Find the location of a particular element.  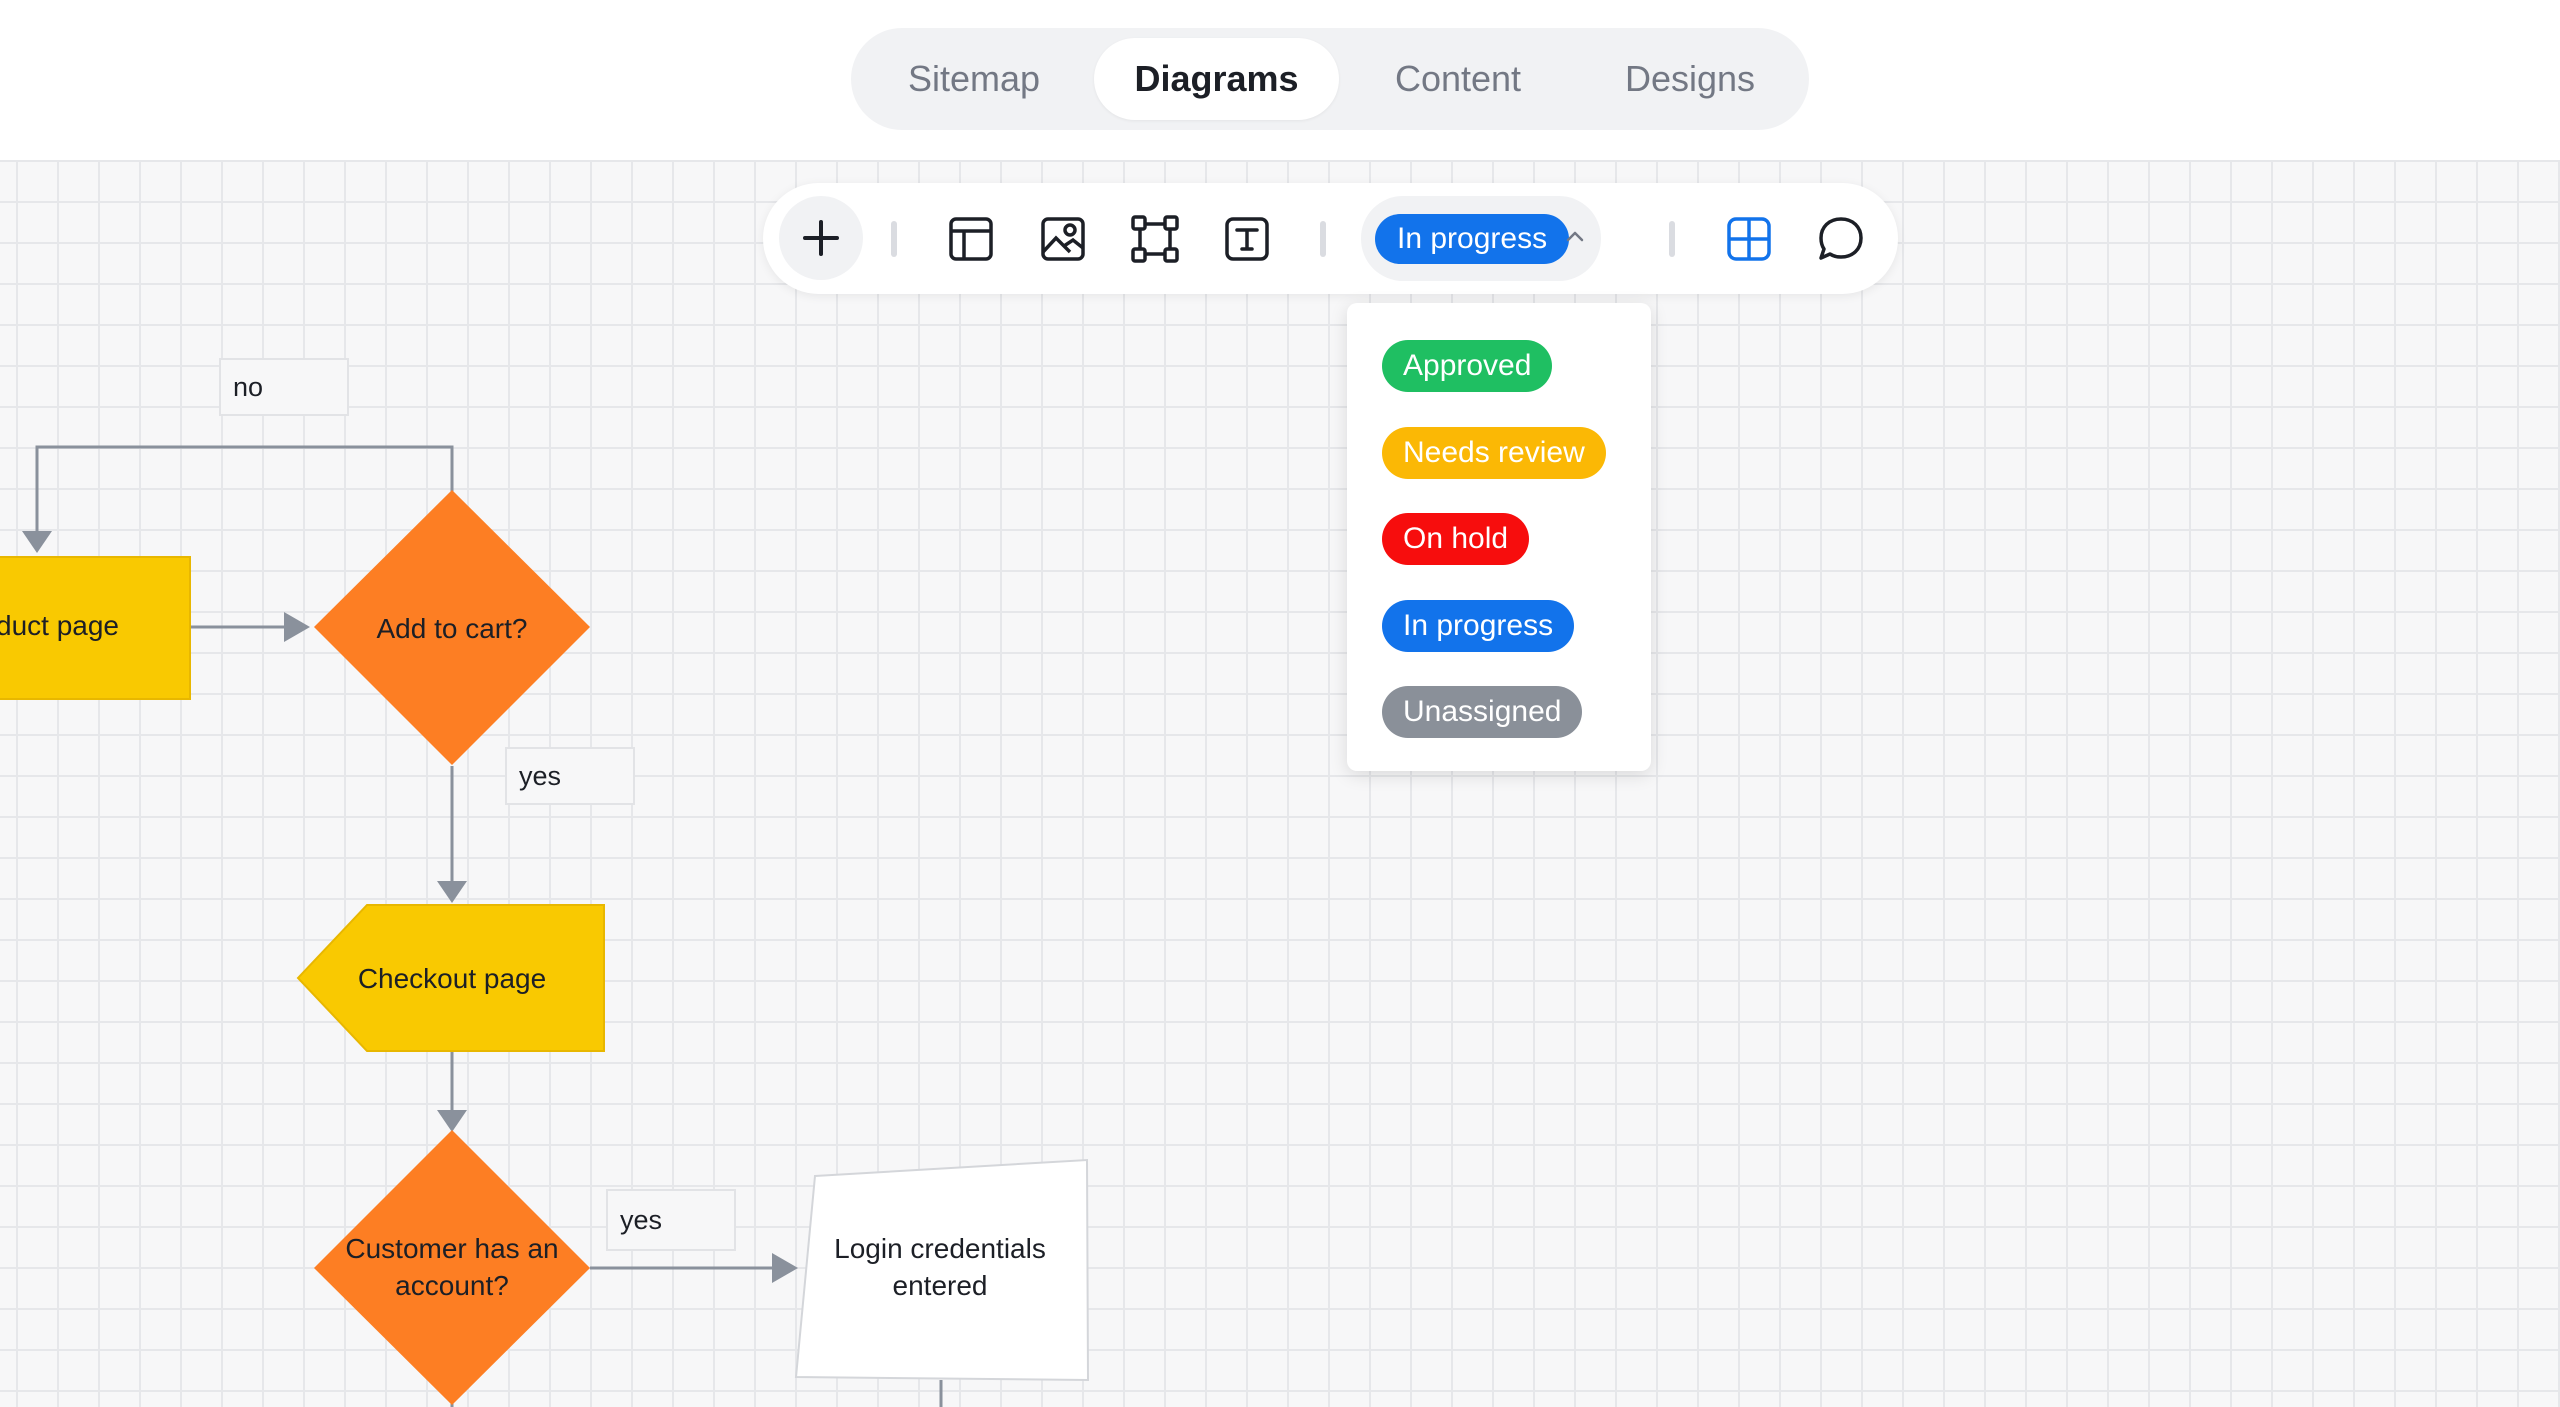

comment-button is located at coordinates (1841, 239).